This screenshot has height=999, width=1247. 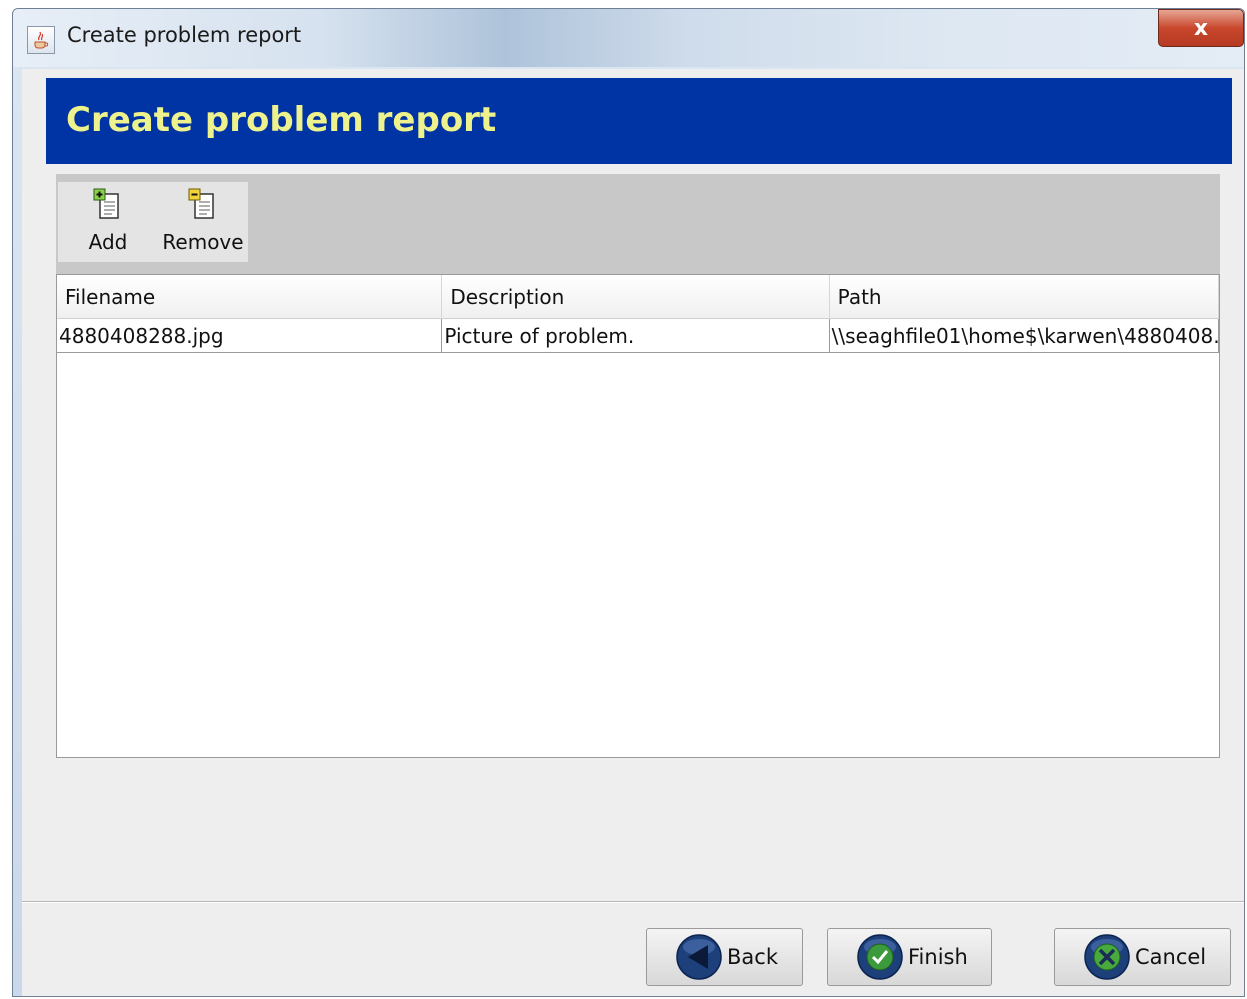 What do you see at coordinates (699, 957) in the screenshot?
I see `back-arrow-icon` at bounding box center [699, 957].